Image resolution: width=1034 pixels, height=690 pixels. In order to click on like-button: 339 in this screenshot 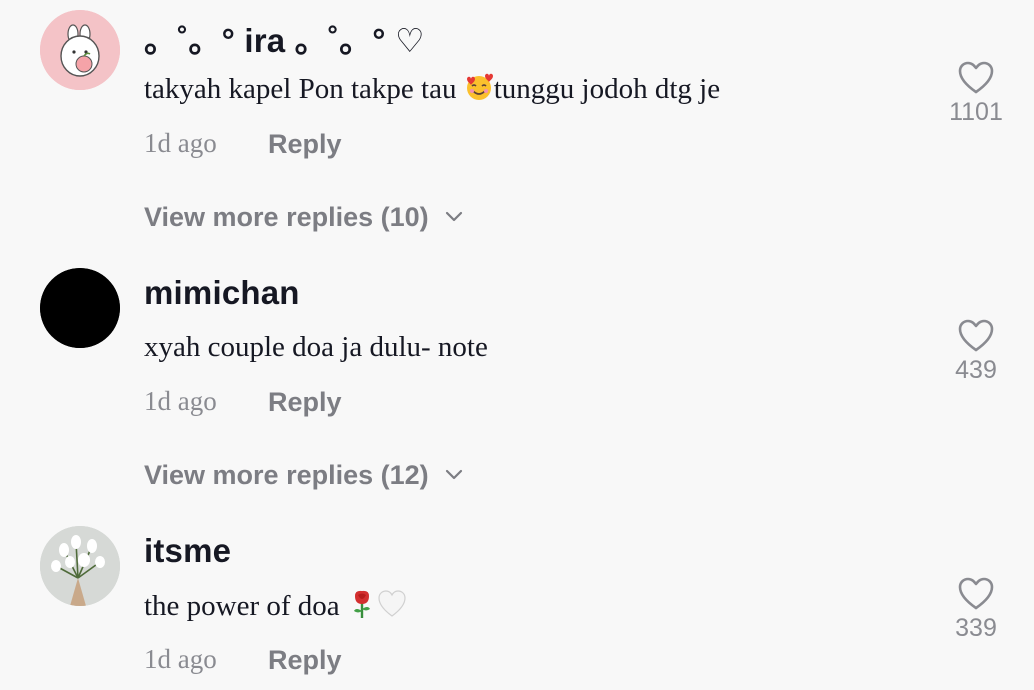, I will do `click(976, 609)`.